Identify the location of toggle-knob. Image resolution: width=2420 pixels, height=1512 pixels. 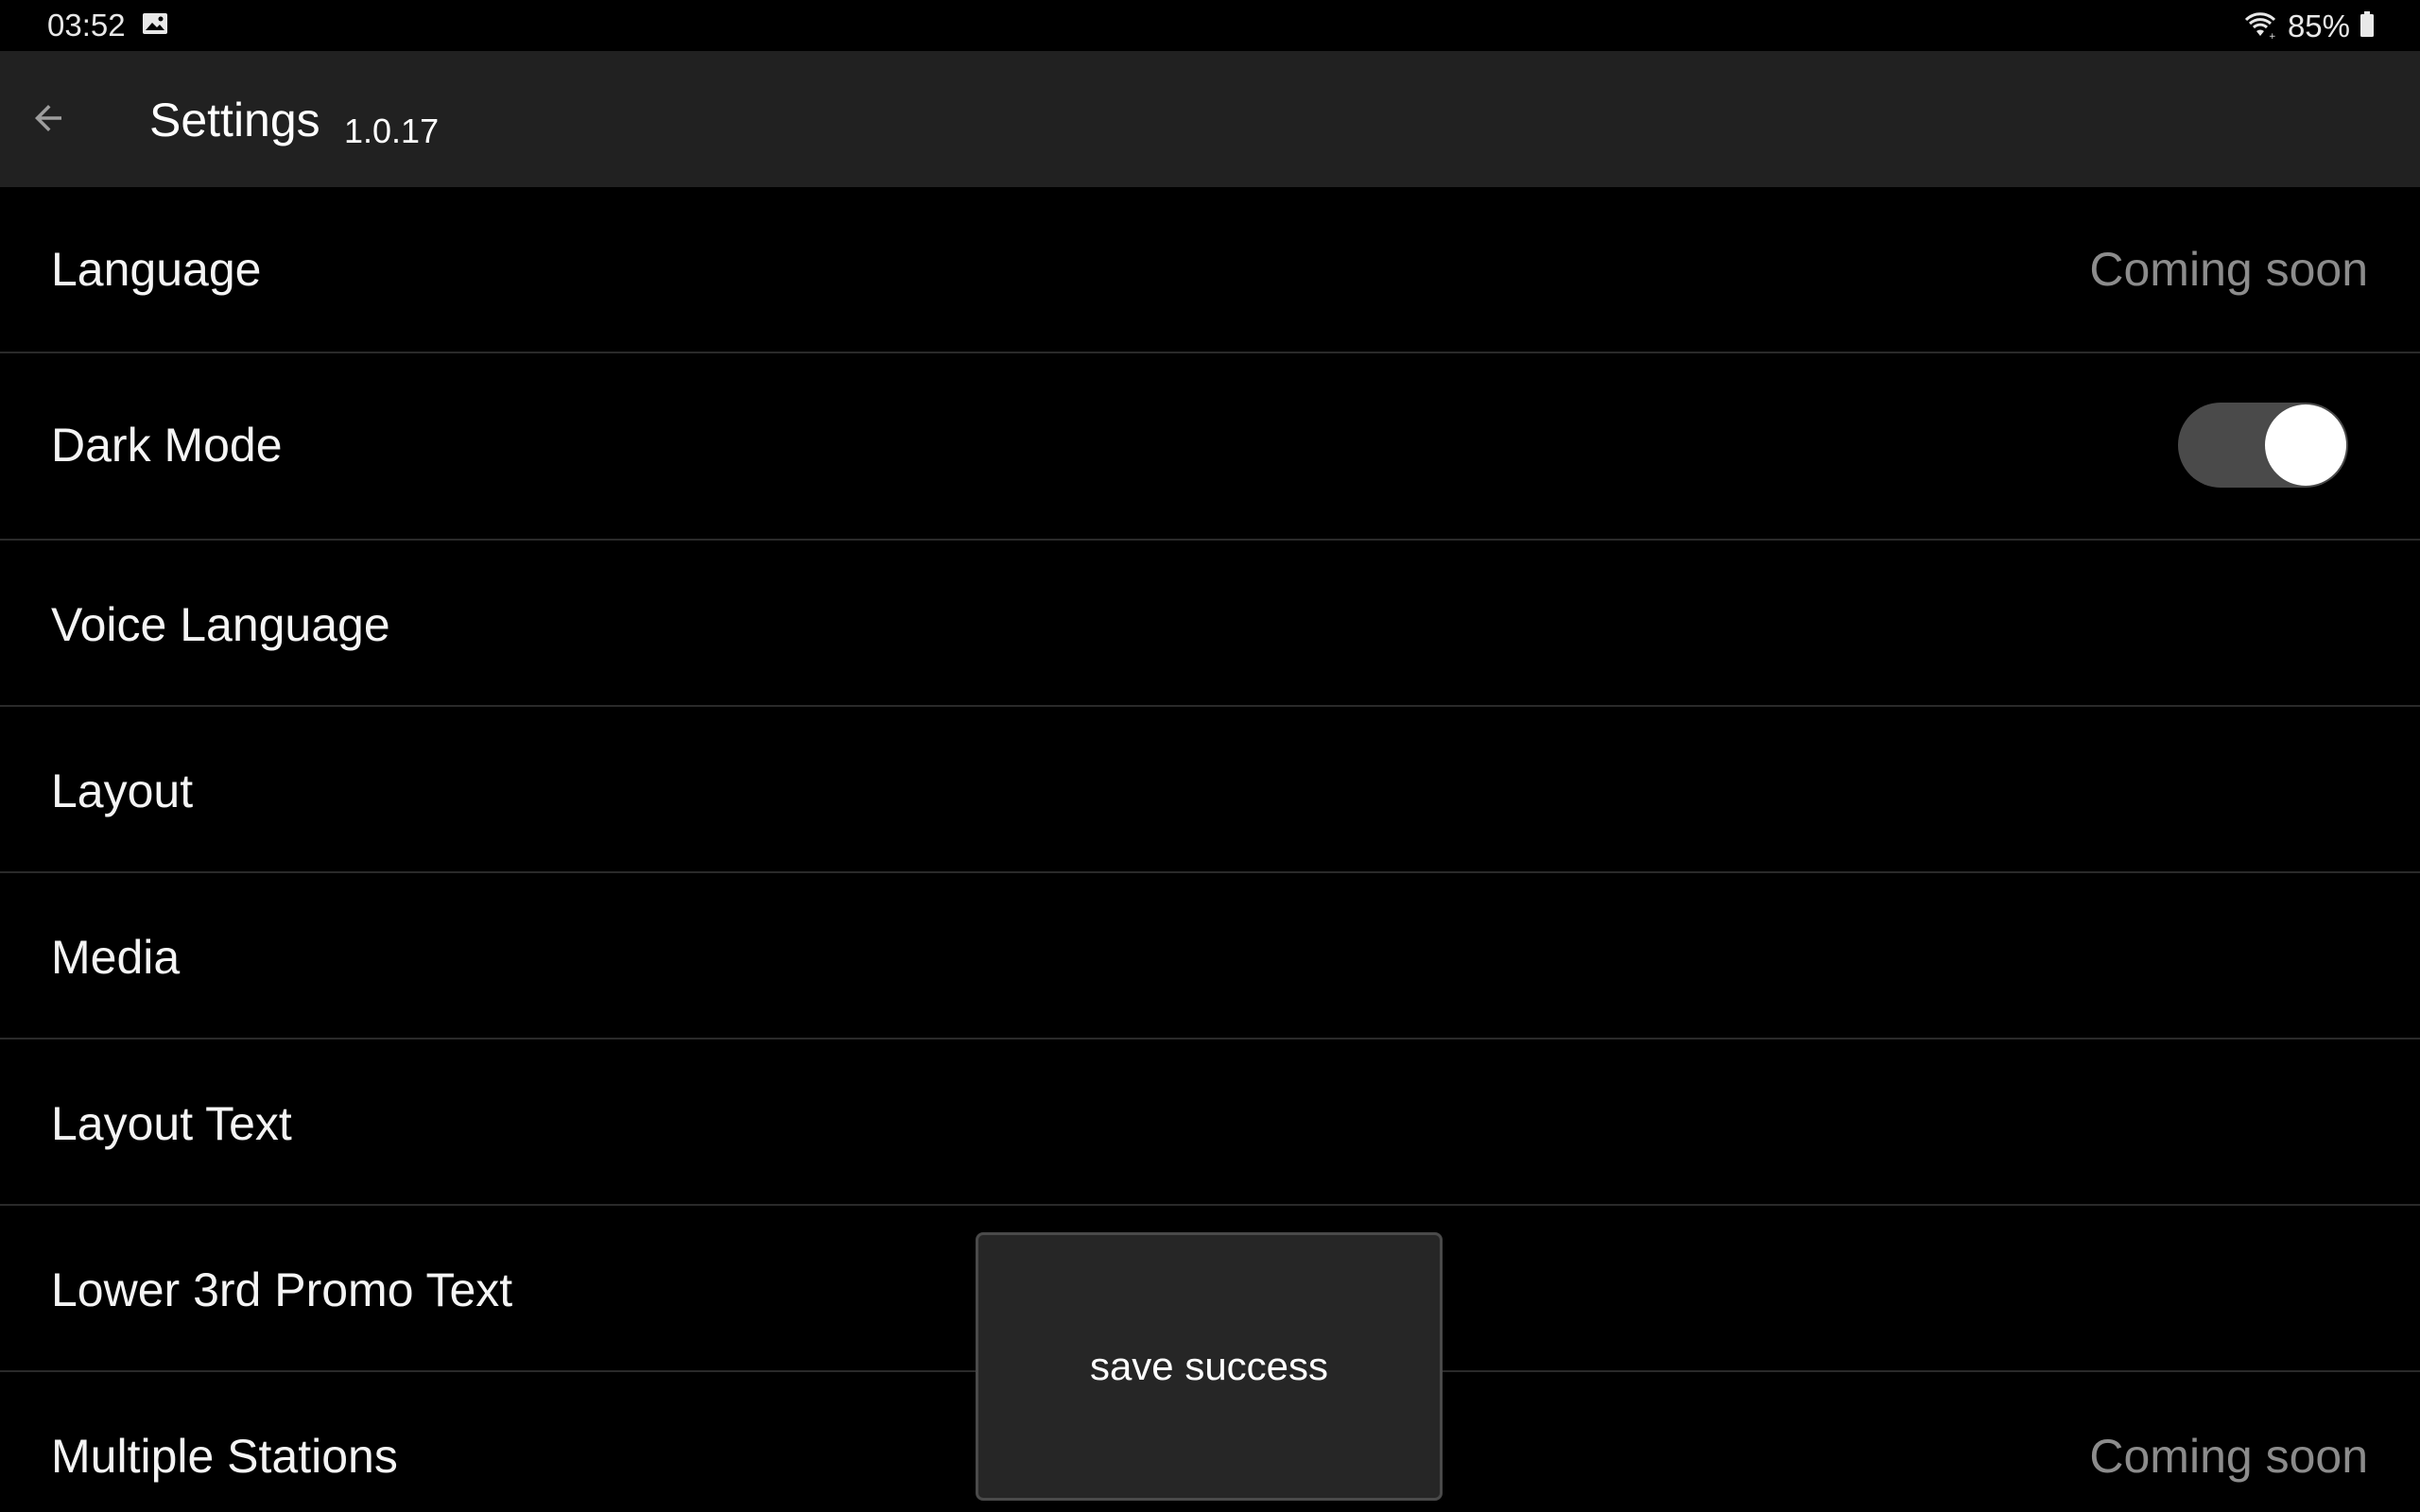
(2305, 445).